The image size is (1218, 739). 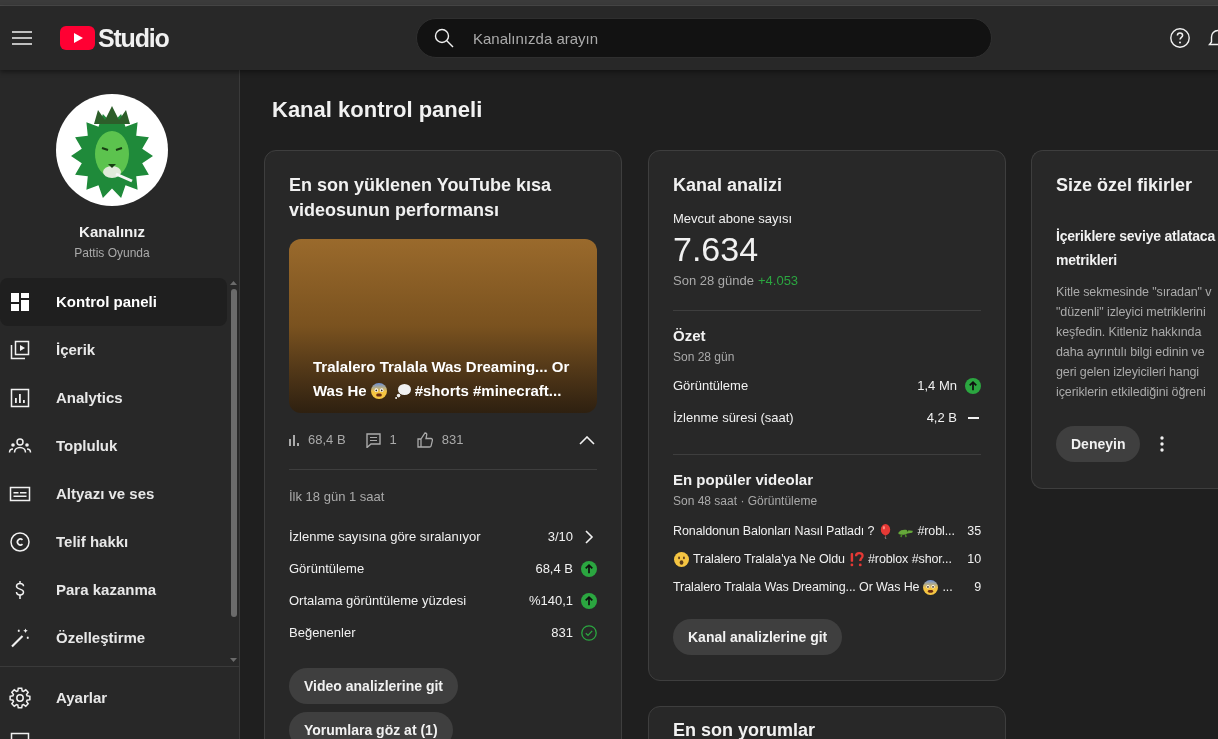 What do you see at coordinates (550, 601) in the screenshot?
I see `metric-value: %140,1` at bounding box center [550, 601].